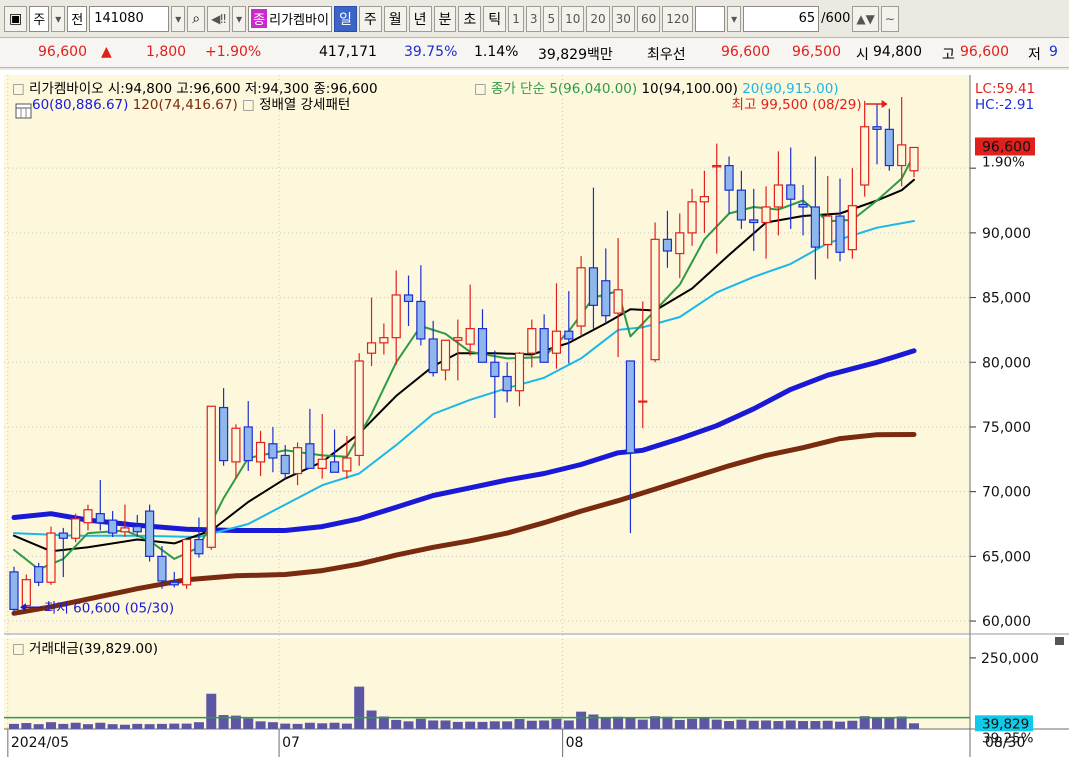 The height and width of the screenshot is (757, 1069). I want to click on stock-name-field: 종 리가켐바이, so click(290, 18).